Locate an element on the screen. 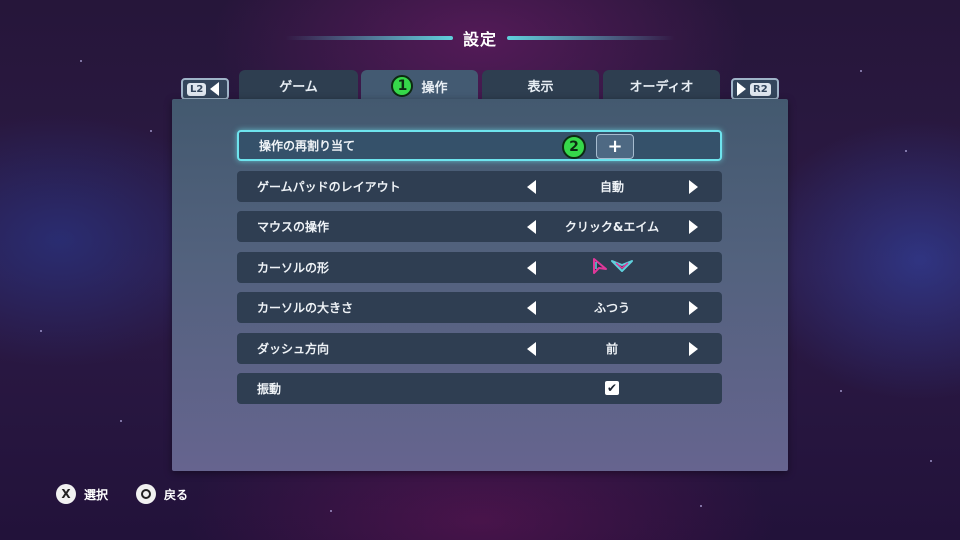 This screenshot has width=960, height=540. tab-label: 操作 is located at coordinates (434, 88).